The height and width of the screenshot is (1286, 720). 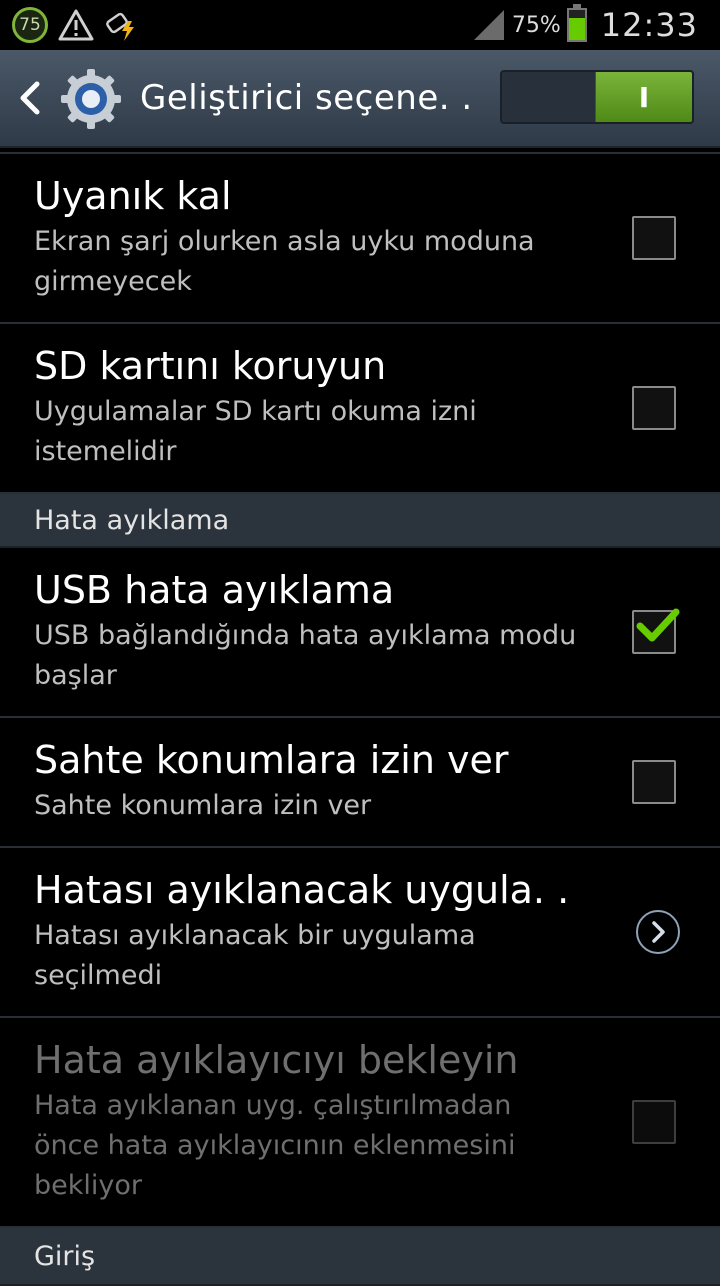 What do you see at coordinates (360, 1257) in the screenshot?
I see `section-header-input: Giriş` at bounding box center [360, 1257].